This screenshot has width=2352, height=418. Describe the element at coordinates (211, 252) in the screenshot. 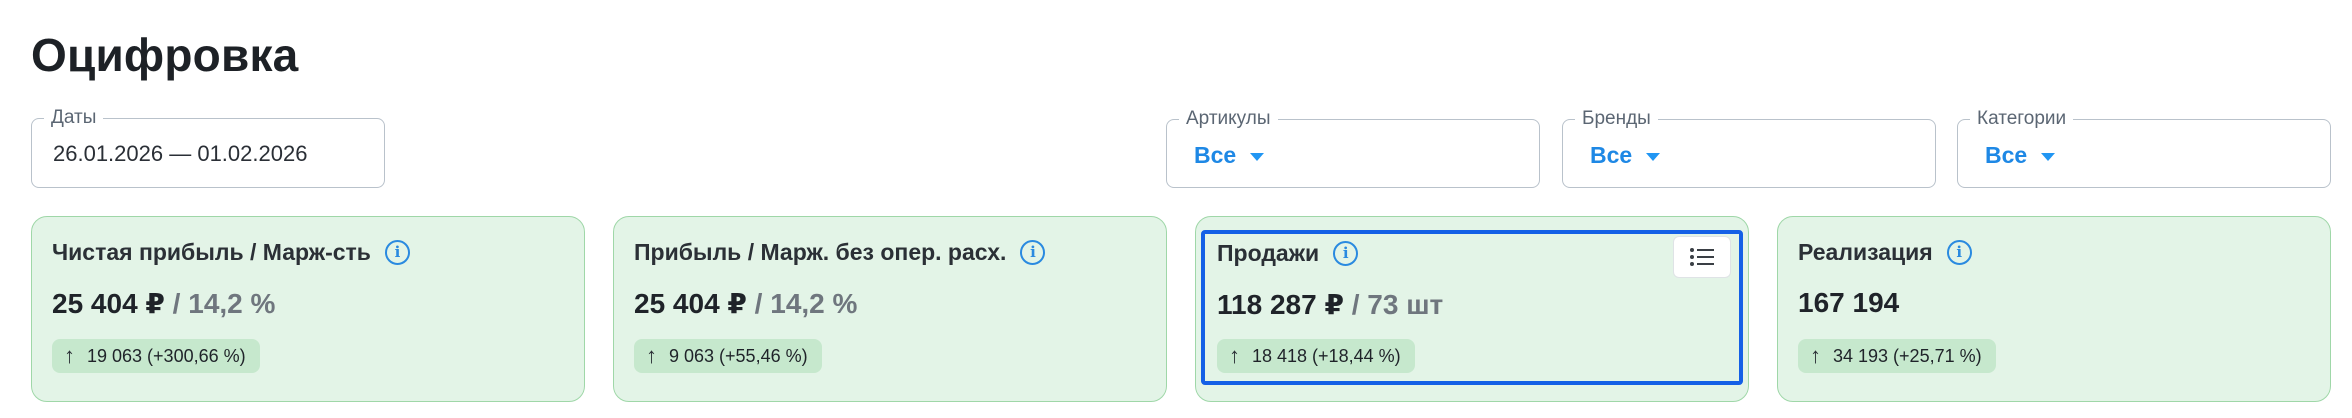

I see `card-title: Чистая прибыль / Марж-сть` at that location.